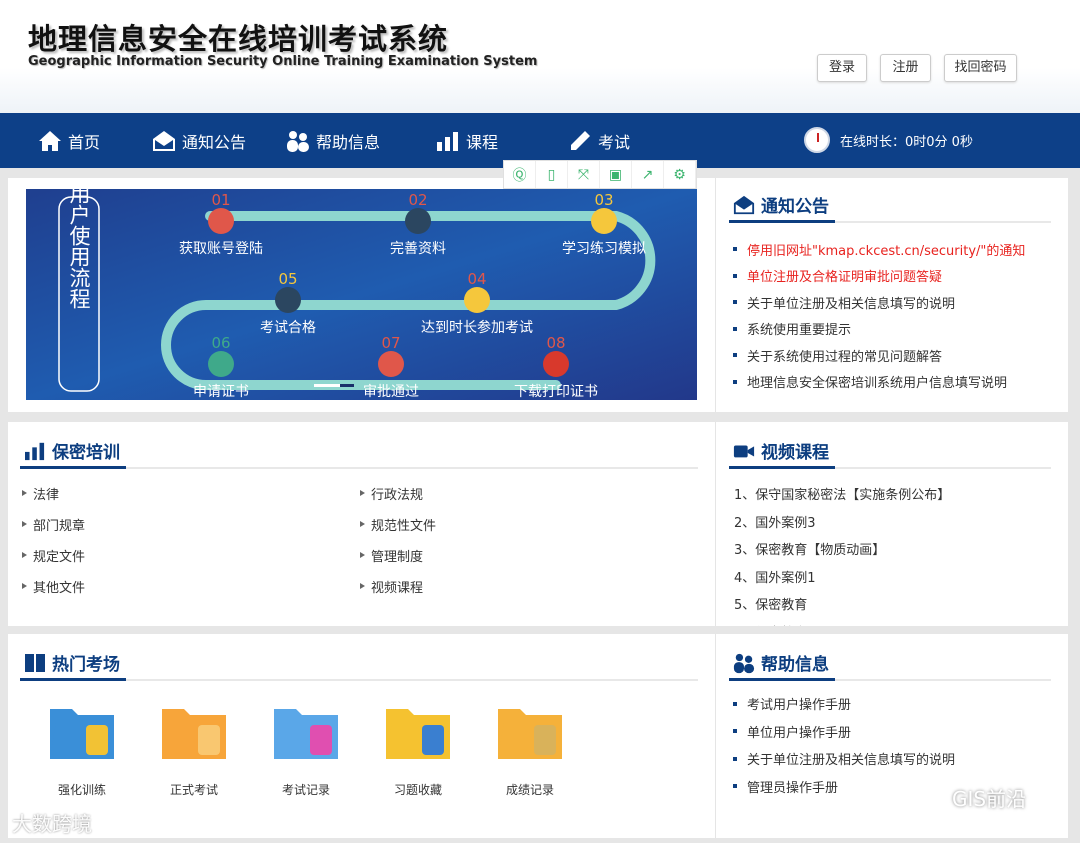 The height and width of the screenshot is (843, 1080). What do you see at coordinates (82, 734) in the screenshot?
I see `folder-pda-icon` at bounding box center [82, 734].